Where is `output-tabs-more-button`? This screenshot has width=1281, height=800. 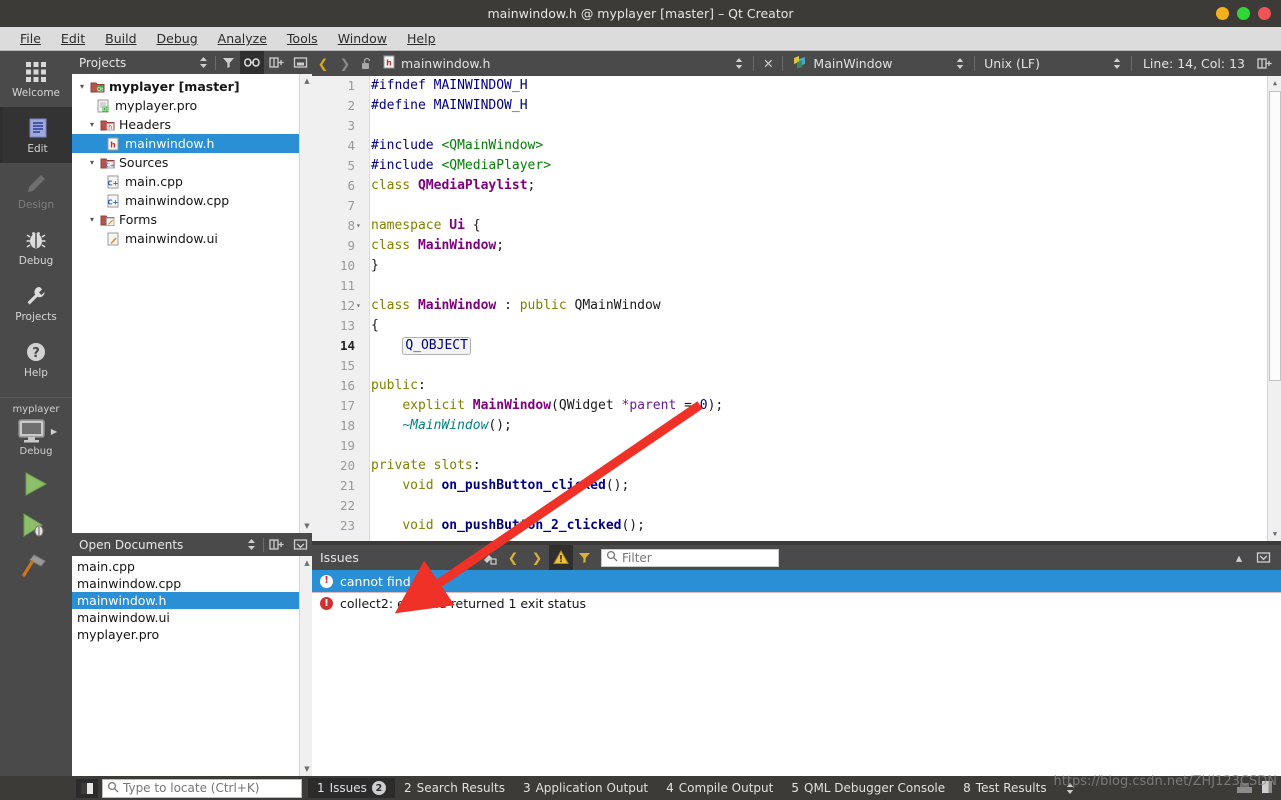
output-tabs-more-button is located at coordinates (1070, 788).